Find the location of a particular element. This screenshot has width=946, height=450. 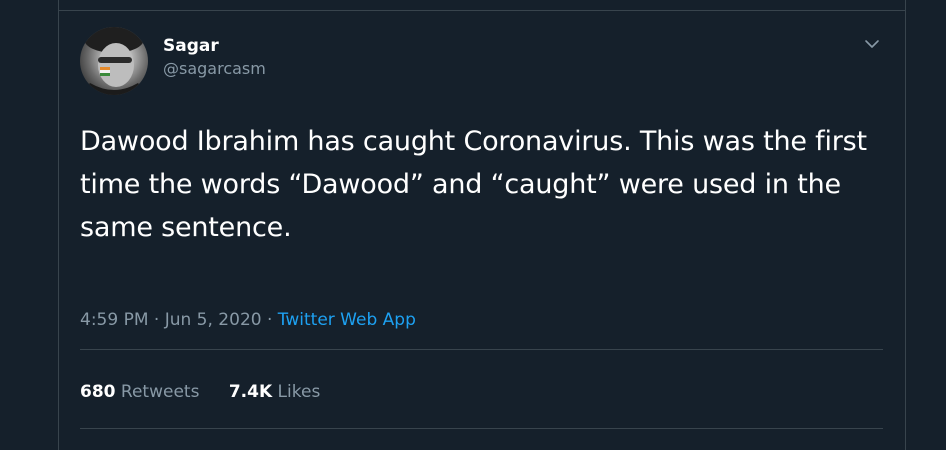

author-block: Sagar @sagarcasm is located at coordinates (214, 58).